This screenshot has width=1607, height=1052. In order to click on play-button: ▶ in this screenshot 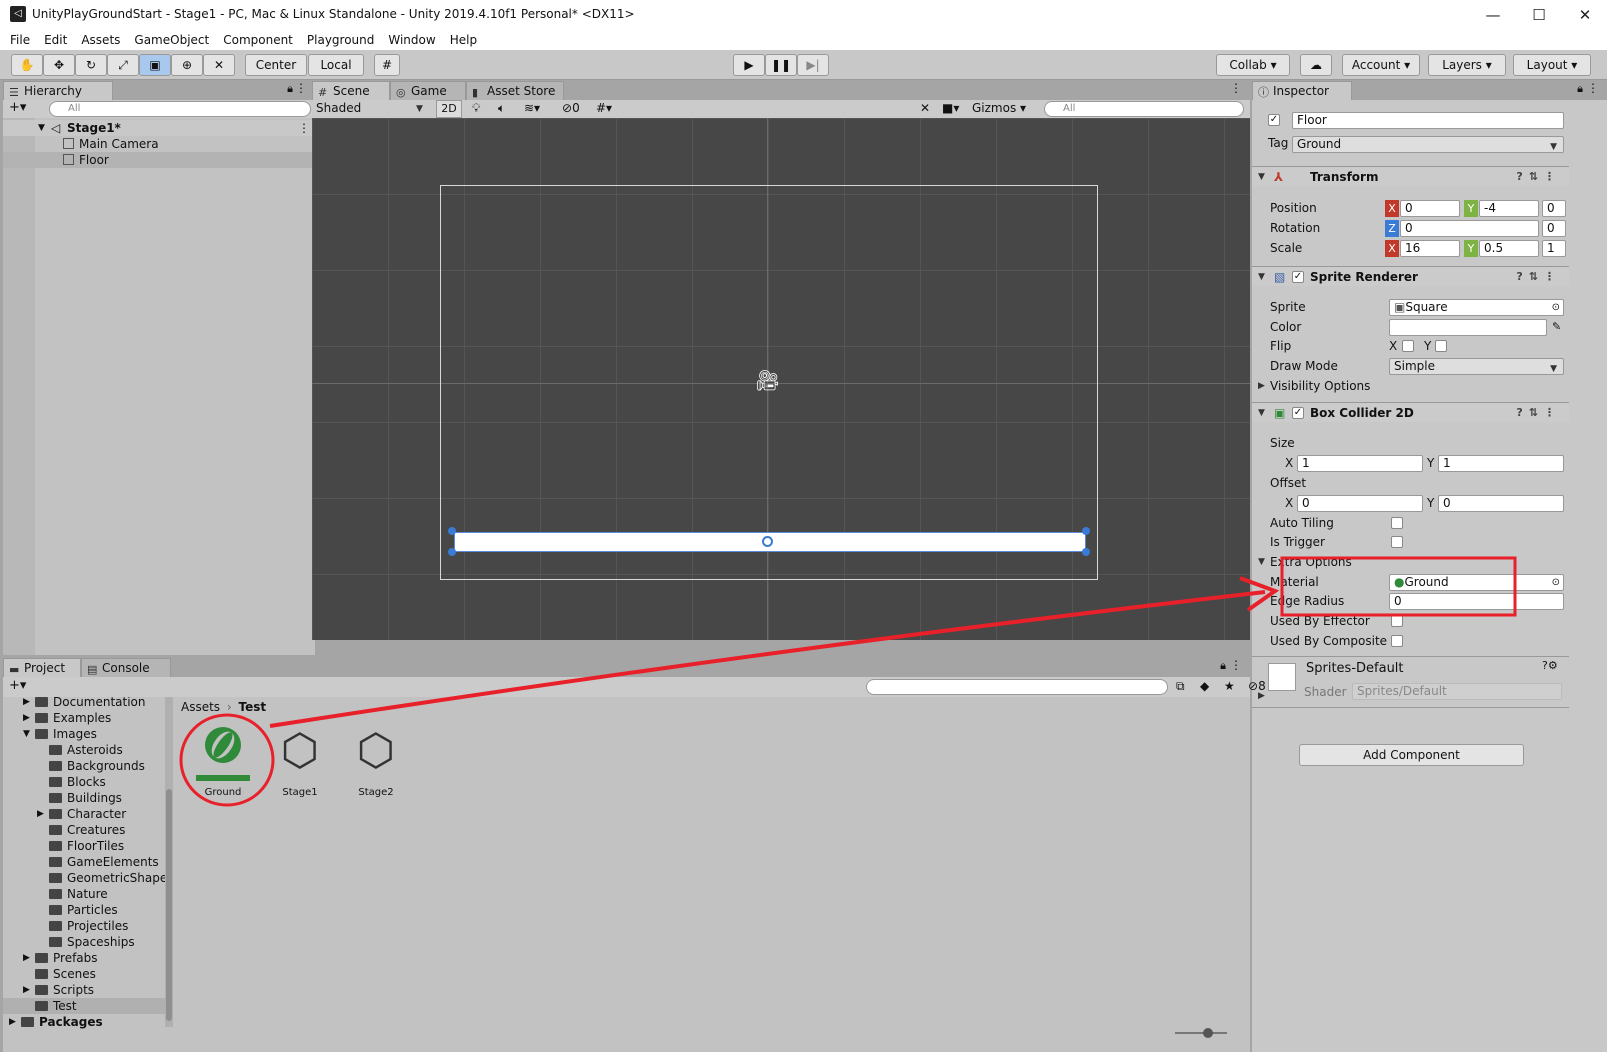, I will do `click(749, 65)`.